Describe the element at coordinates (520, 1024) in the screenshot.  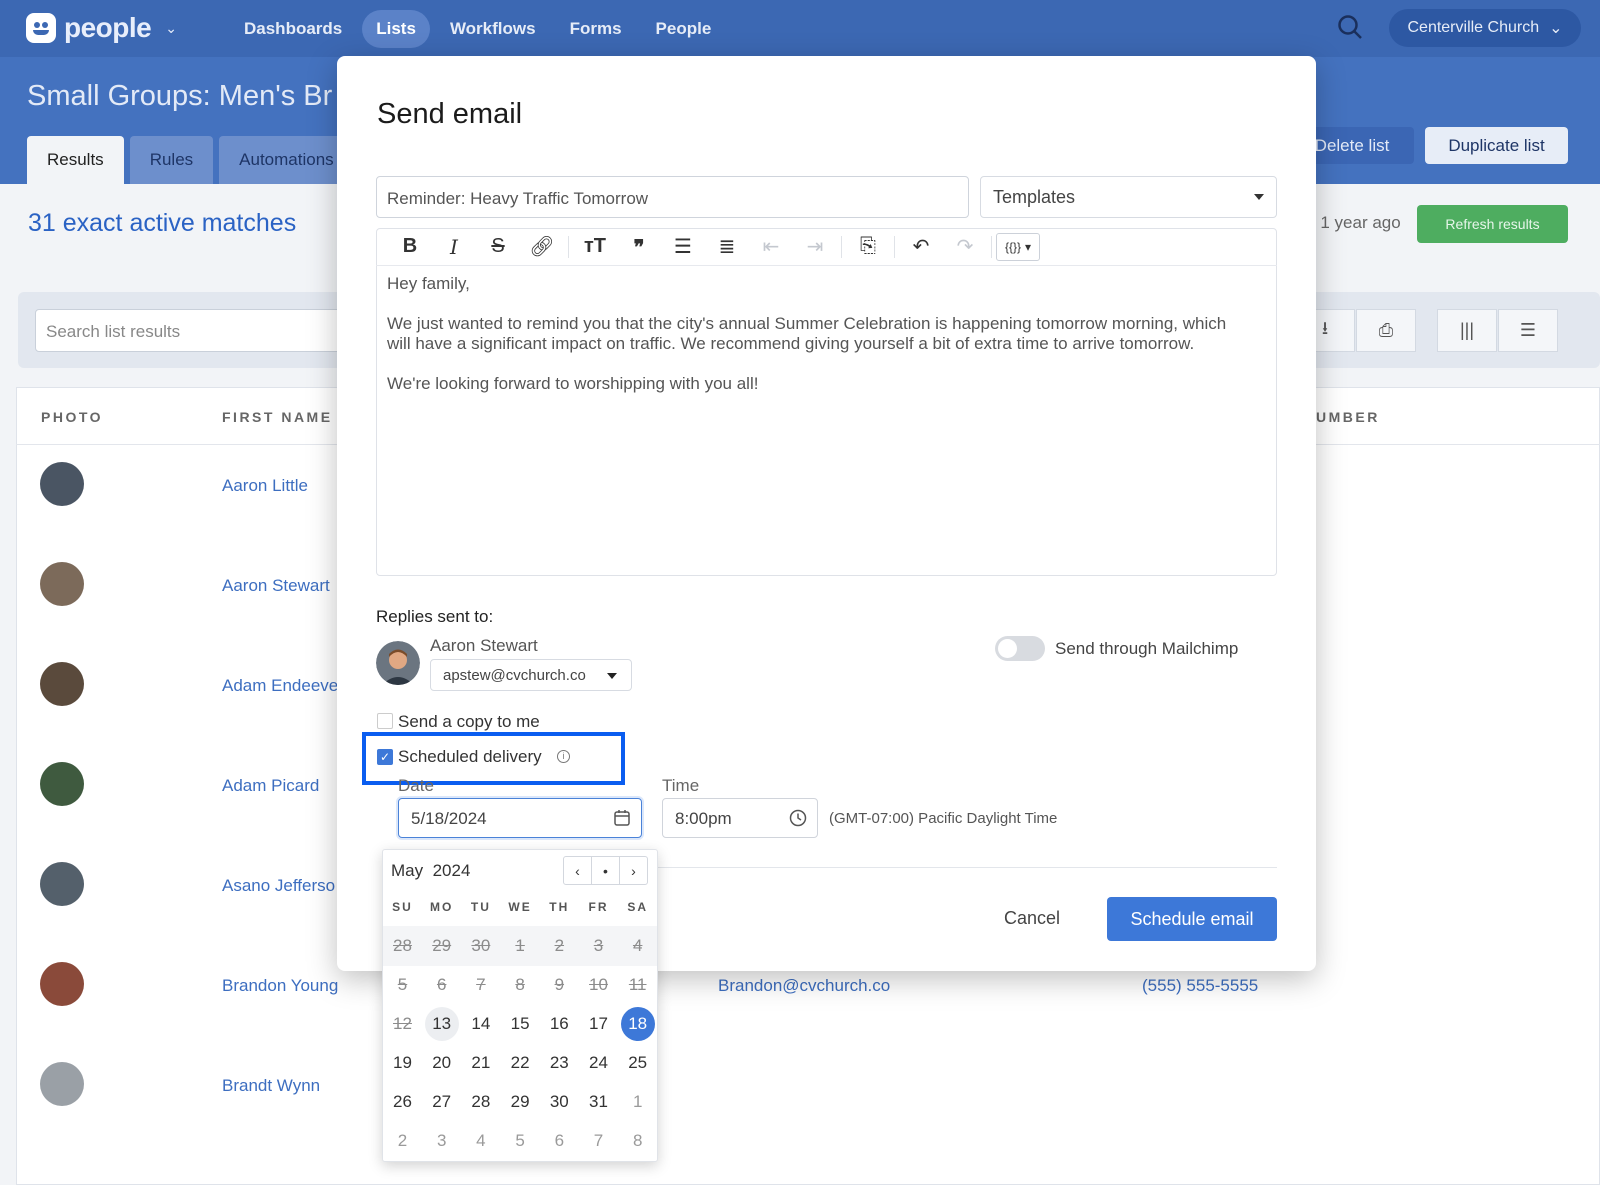
I see `calendar-day: 15` at that location.